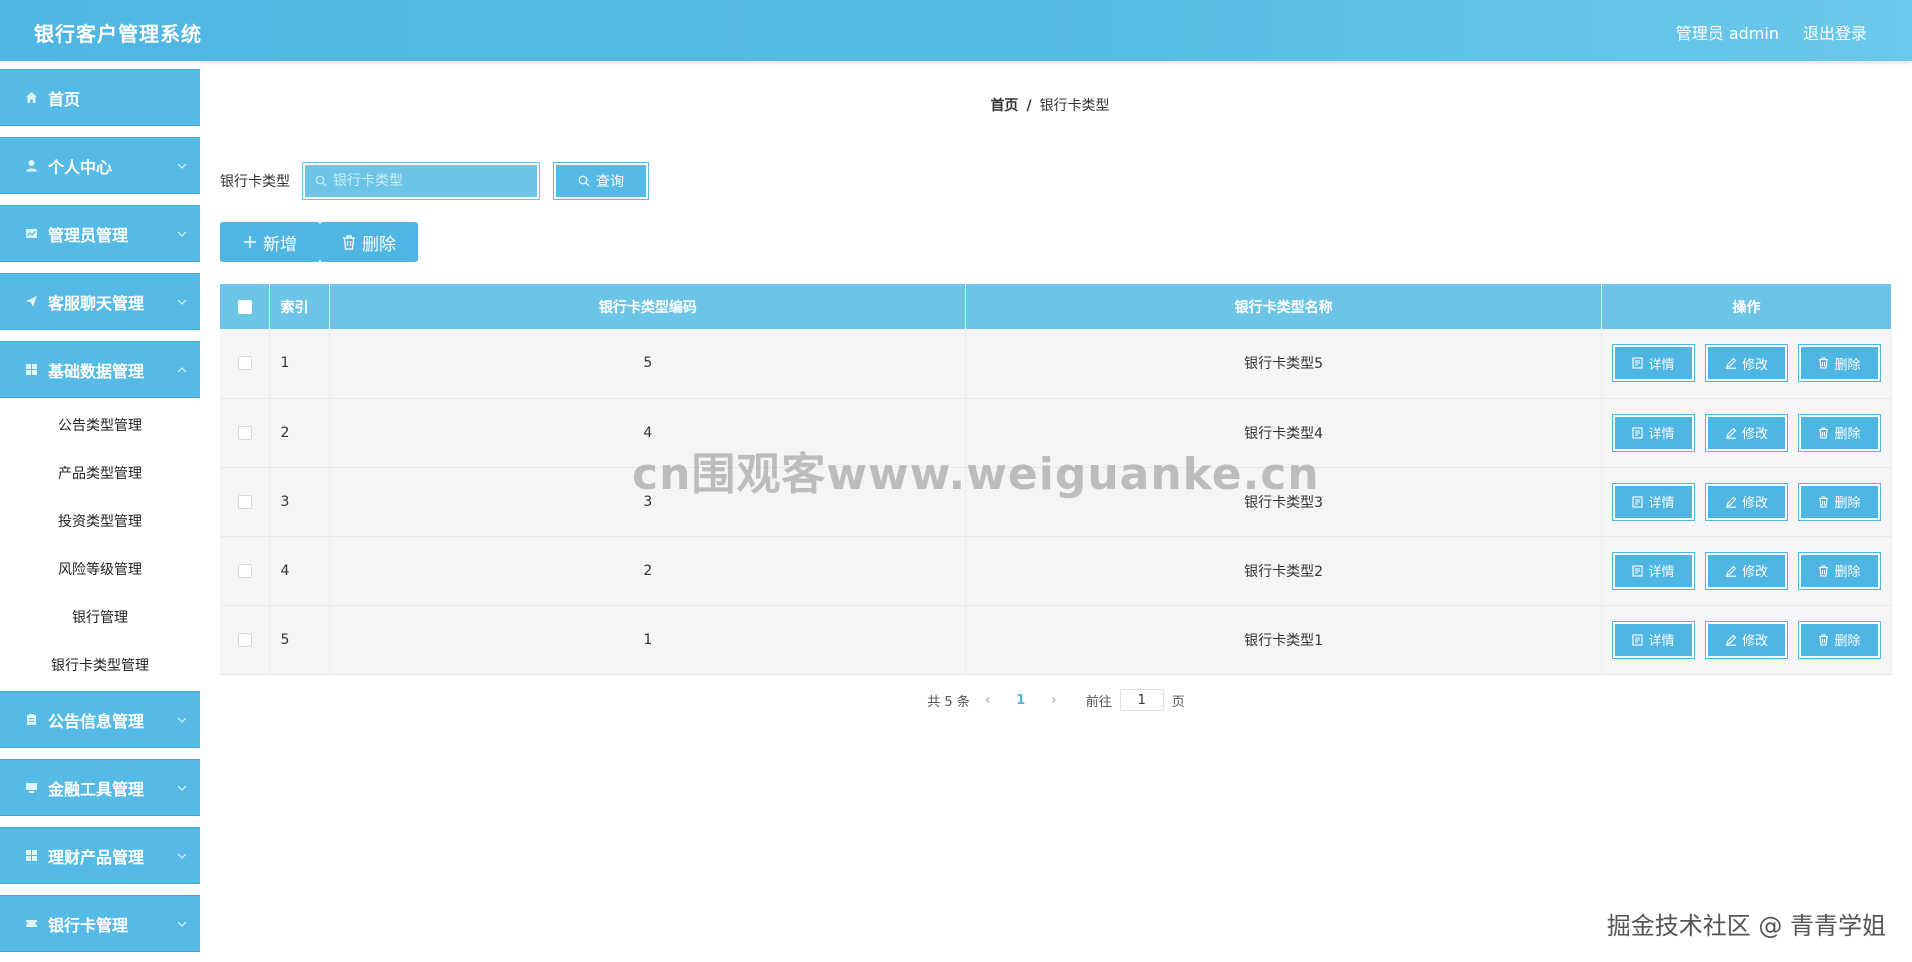  I want to click on pagination: 共 5 条 ‹ 1 › 前往 页, so click(1056, 700).